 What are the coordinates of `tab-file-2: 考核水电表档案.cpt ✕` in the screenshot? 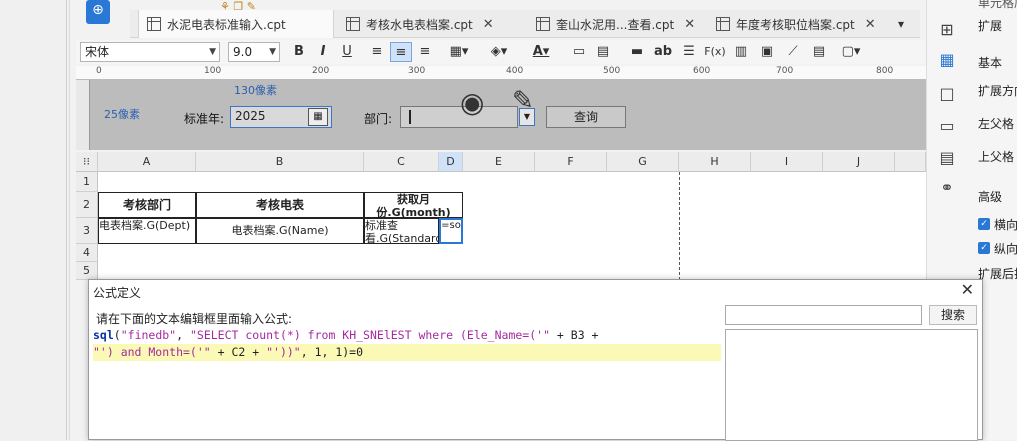 It's located at (433, 24).